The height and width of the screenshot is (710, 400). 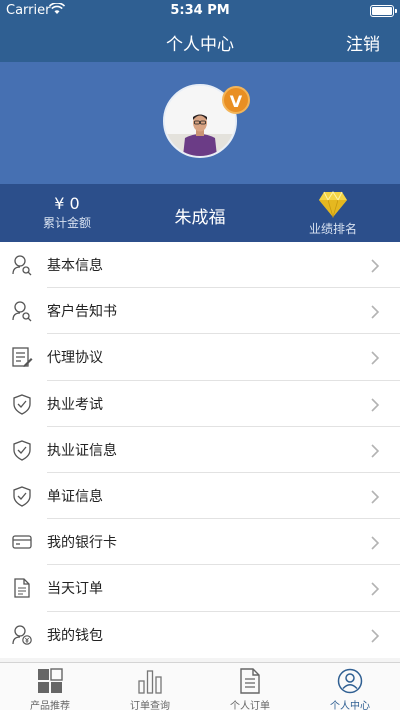 I want to click on tab-personal-center: 个人中心, so click(x=350, y=686).